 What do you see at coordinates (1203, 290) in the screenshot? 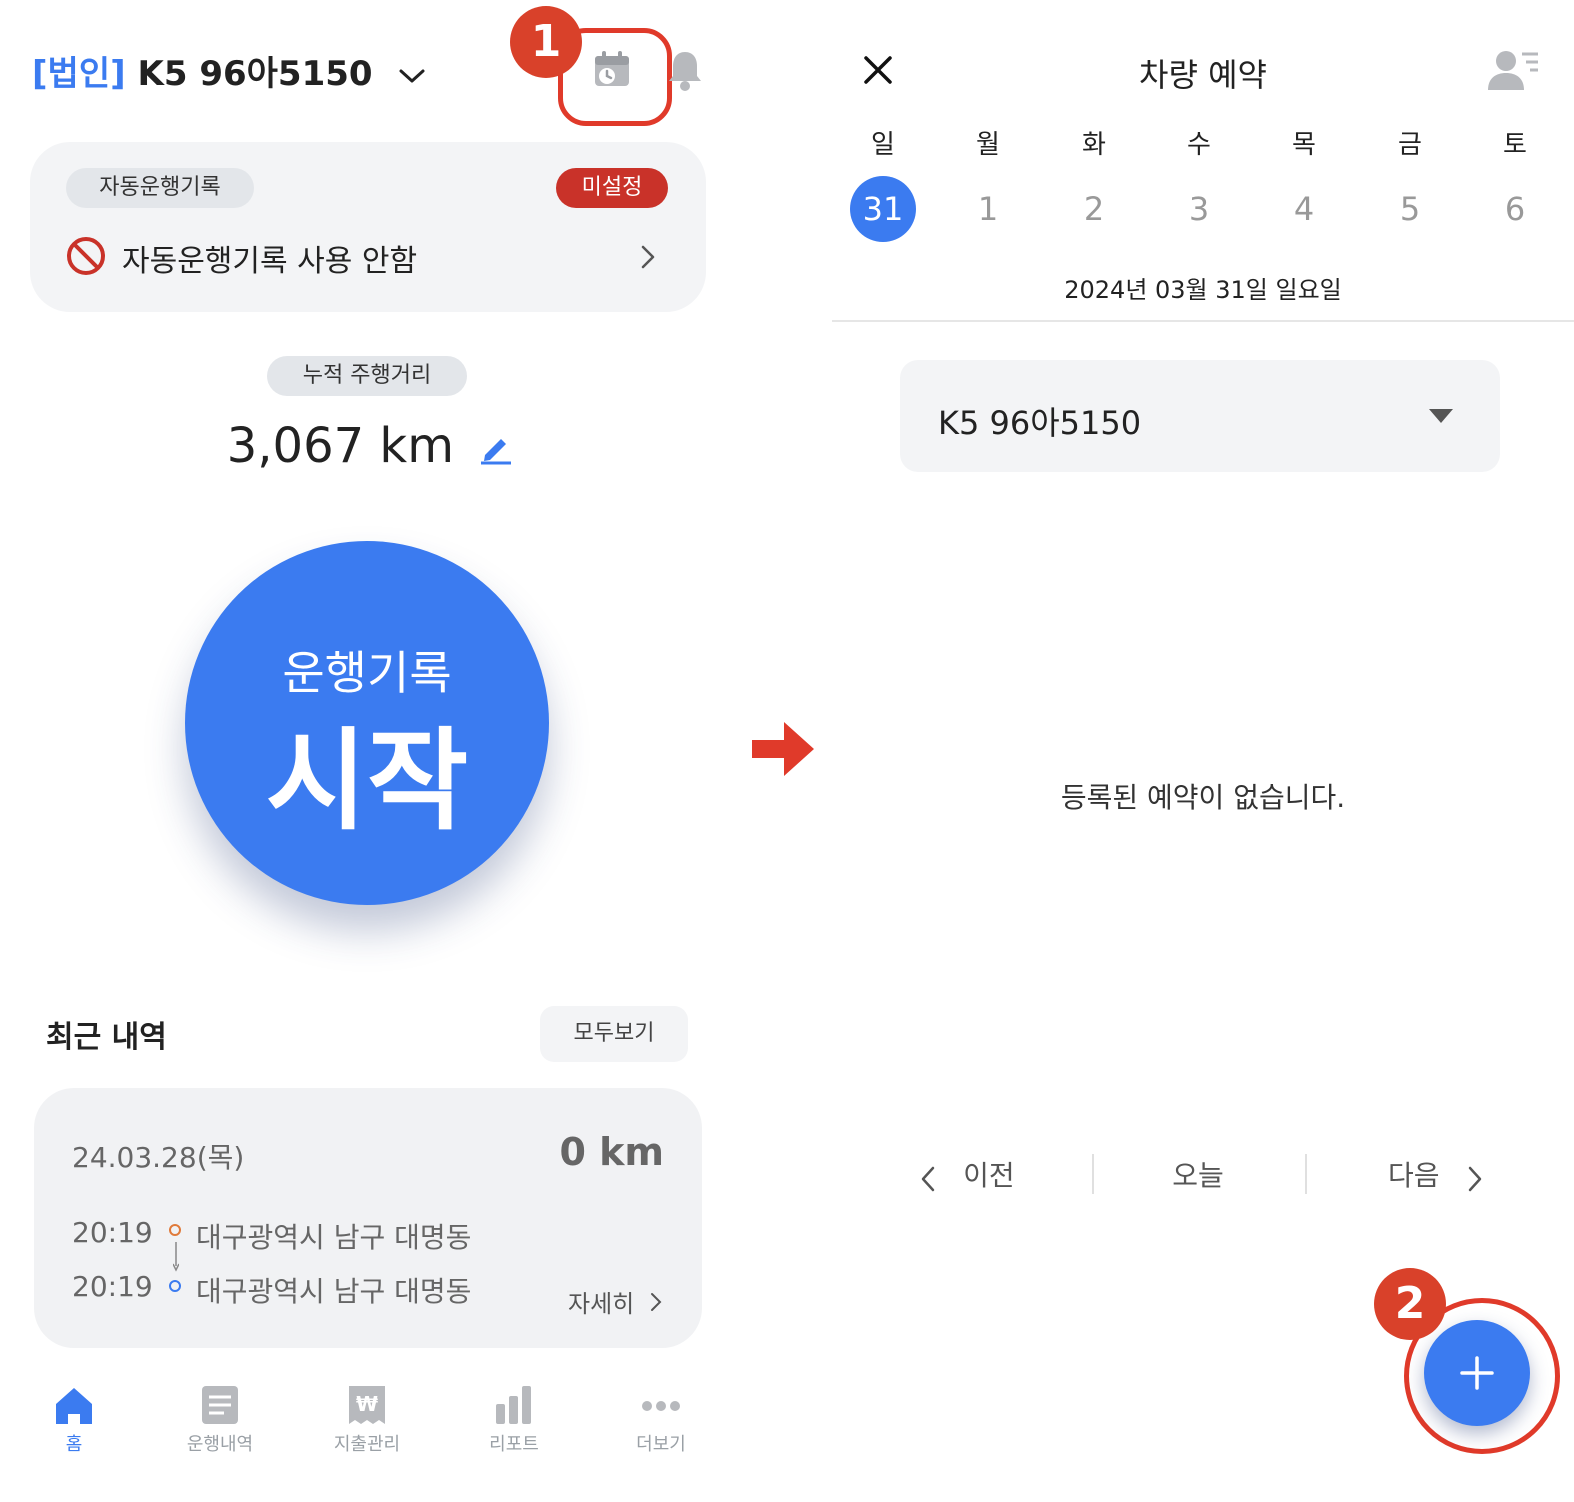
I see `selected-date-label: 2024년 03월 31일 일요일` at bounding box center [1203, 290].